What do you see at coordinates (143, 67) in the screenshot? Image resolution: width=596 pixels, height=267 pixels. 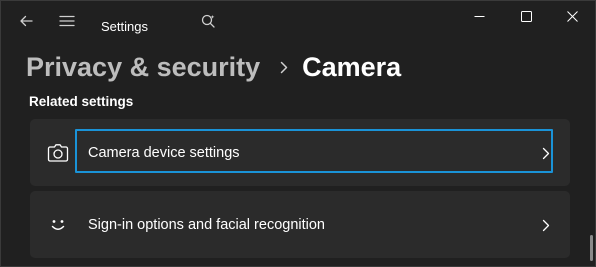 I see `breadcrumb-parent-link: Privacy & security` at bounding box center [143, 67].